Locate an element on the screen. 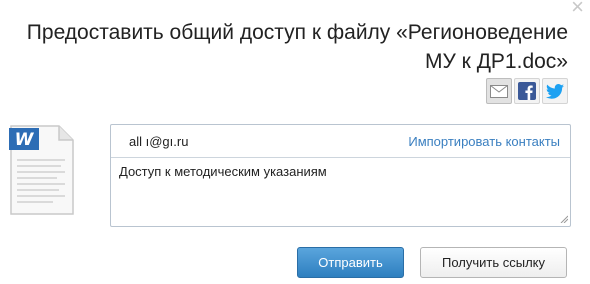 The width and height of the screenshot is (590, 284). mail-share-button is located at coordinates (499, 91).